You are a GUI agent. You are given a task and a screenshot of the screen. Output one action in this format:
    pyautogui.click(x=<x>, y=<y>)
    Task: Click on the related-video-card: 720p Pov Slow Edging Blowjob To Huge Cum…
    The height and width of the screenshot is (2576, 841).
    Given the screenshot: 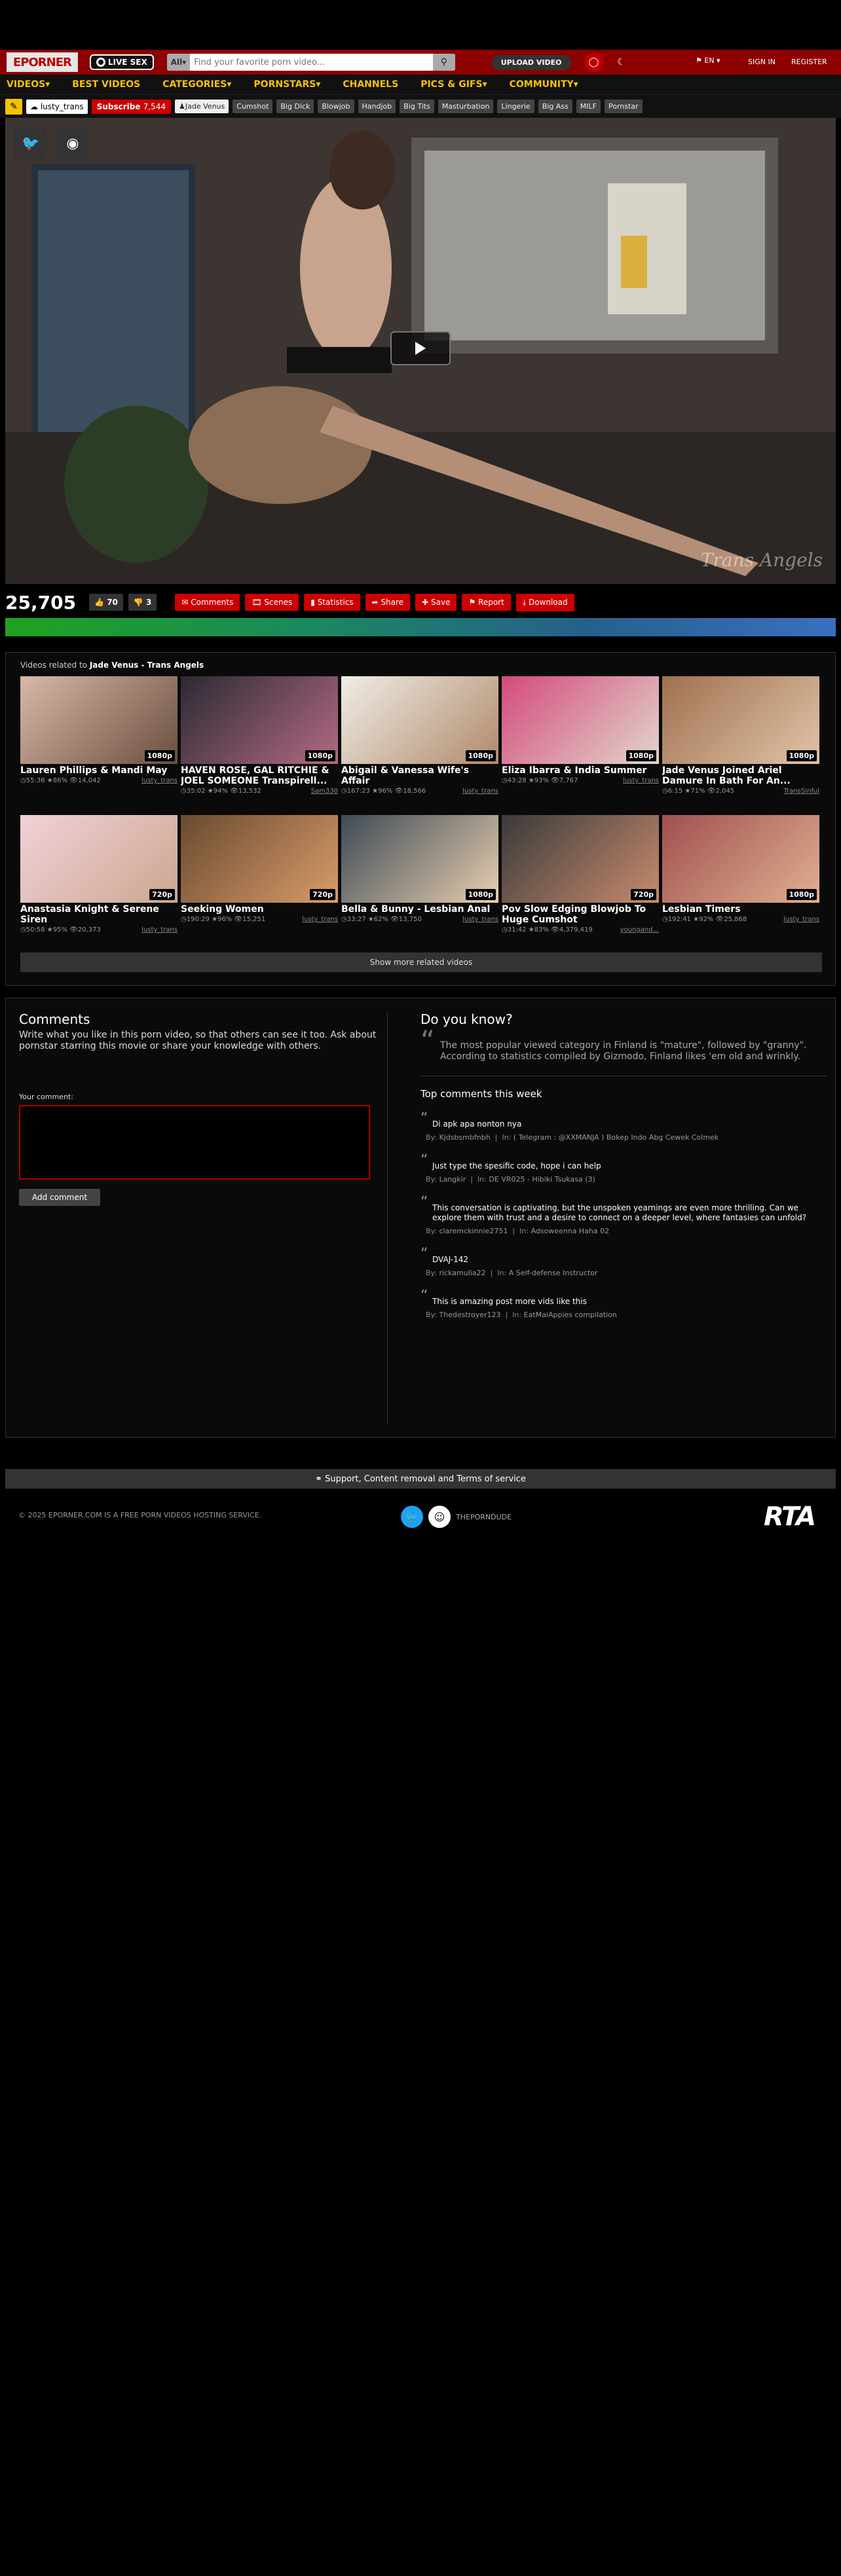 What is the action you would take?
    pyautogui.click(x=580, y=874)
    